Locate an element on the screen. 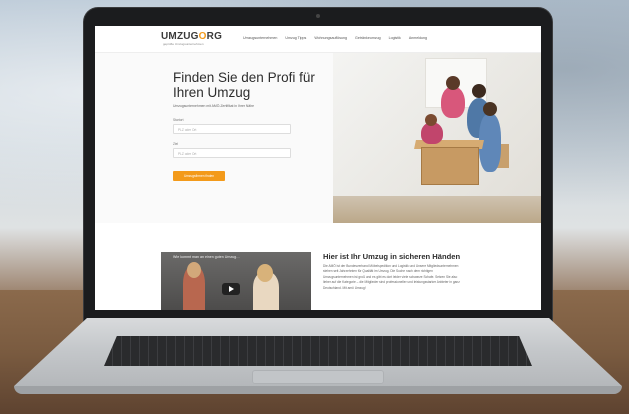 This screenshot has width=629, height=414. from-input: PLZ oder Ort is located at coordinates (232, 129).